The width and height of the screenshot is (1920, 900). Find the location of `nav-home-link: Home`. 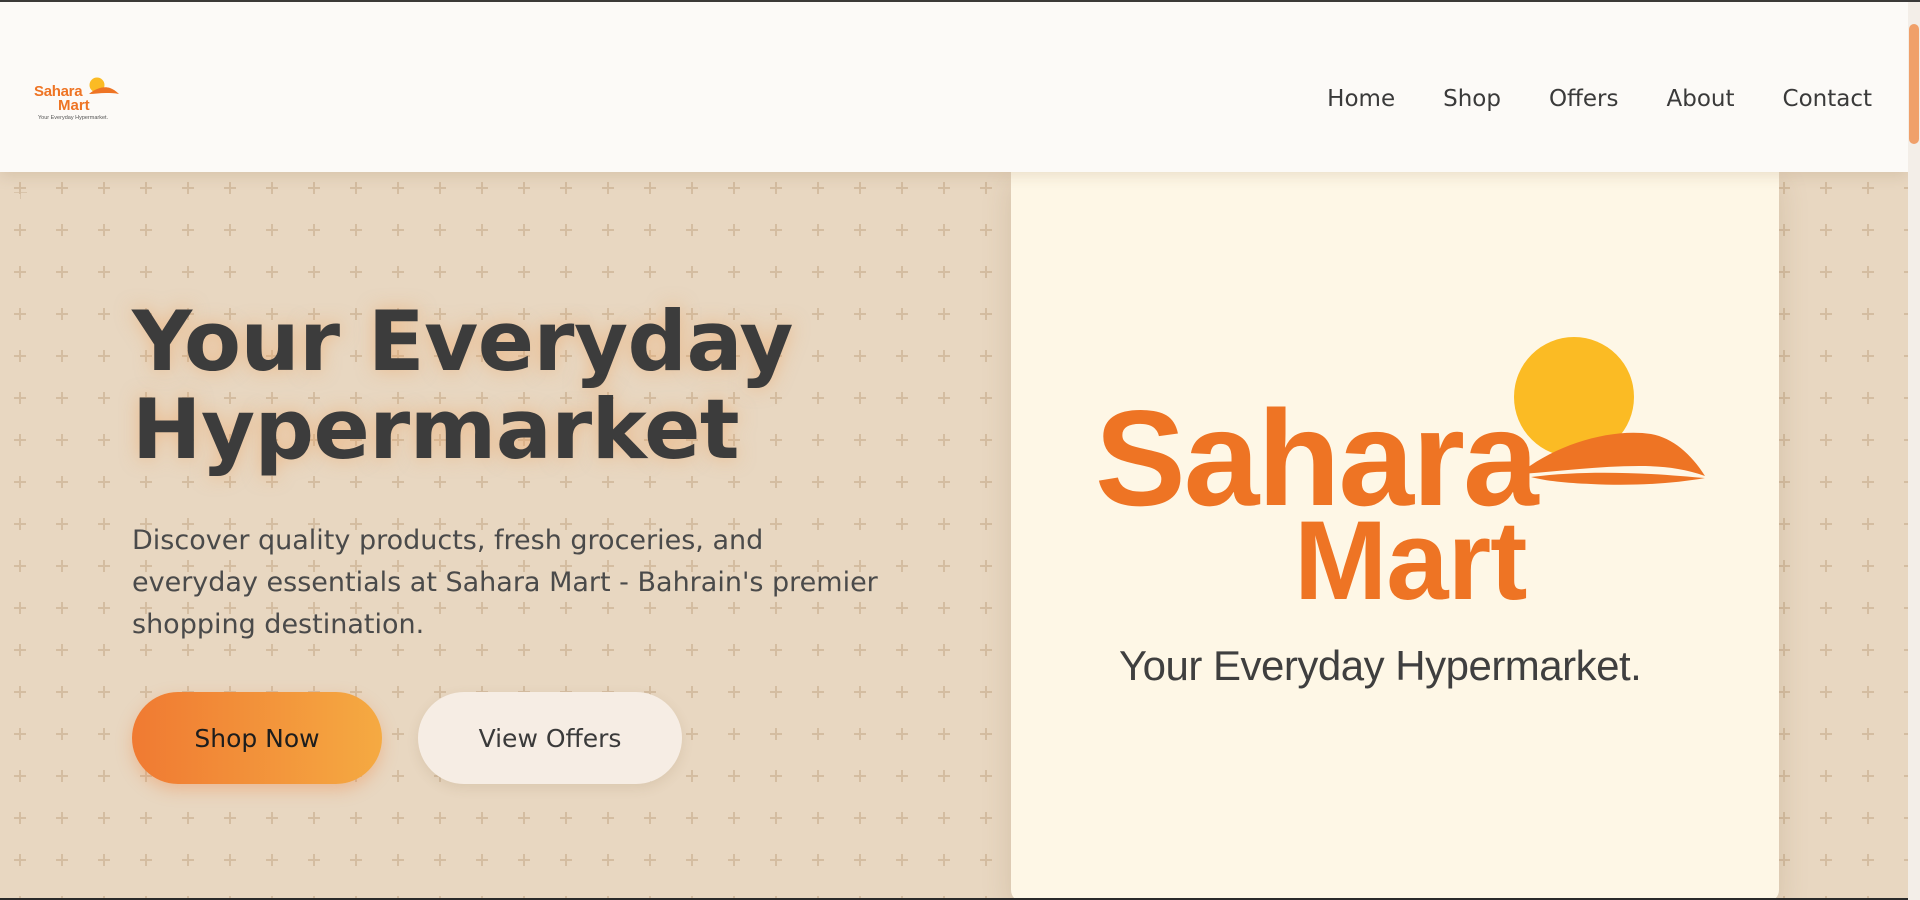

nav-home-link: Home is located at coordinates (1361, 99).